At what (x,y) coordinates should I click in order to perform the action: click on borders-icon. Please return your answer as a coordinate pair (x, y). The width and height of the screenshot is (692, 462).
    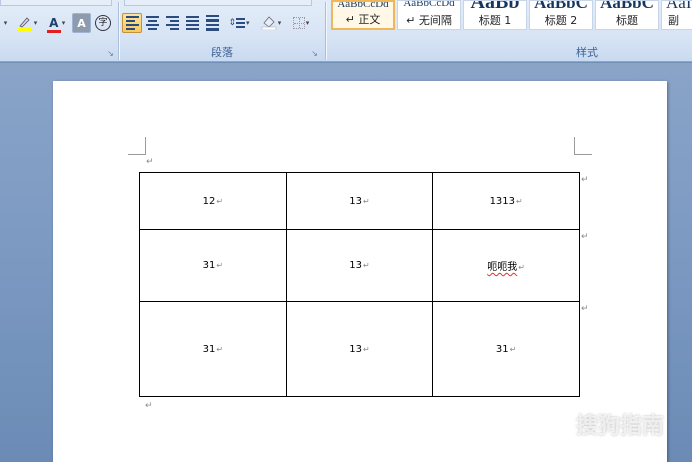
    Looking at the image, I should click on (298, 23).